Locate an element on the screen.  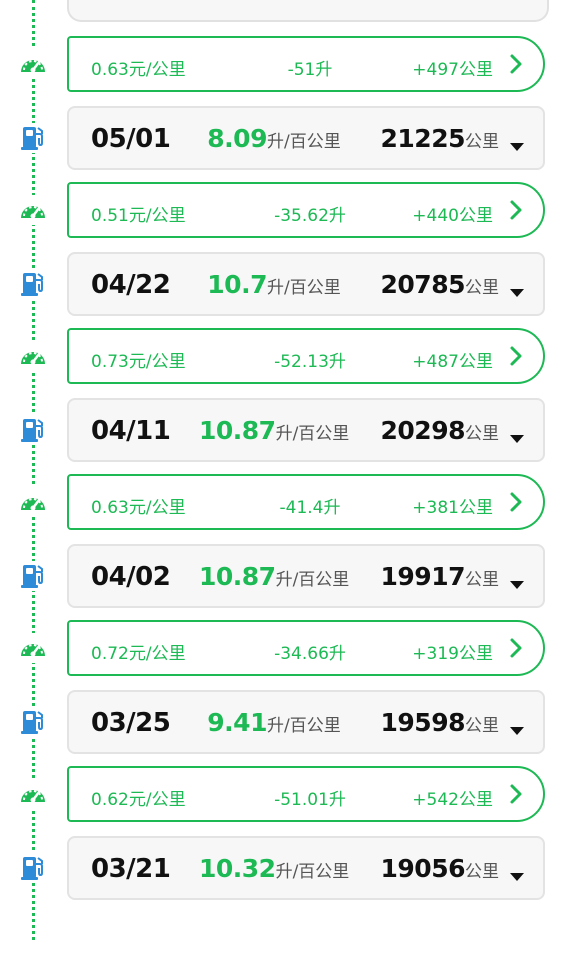
distance-driven: +487公里 is located at coordinates (452, 362).